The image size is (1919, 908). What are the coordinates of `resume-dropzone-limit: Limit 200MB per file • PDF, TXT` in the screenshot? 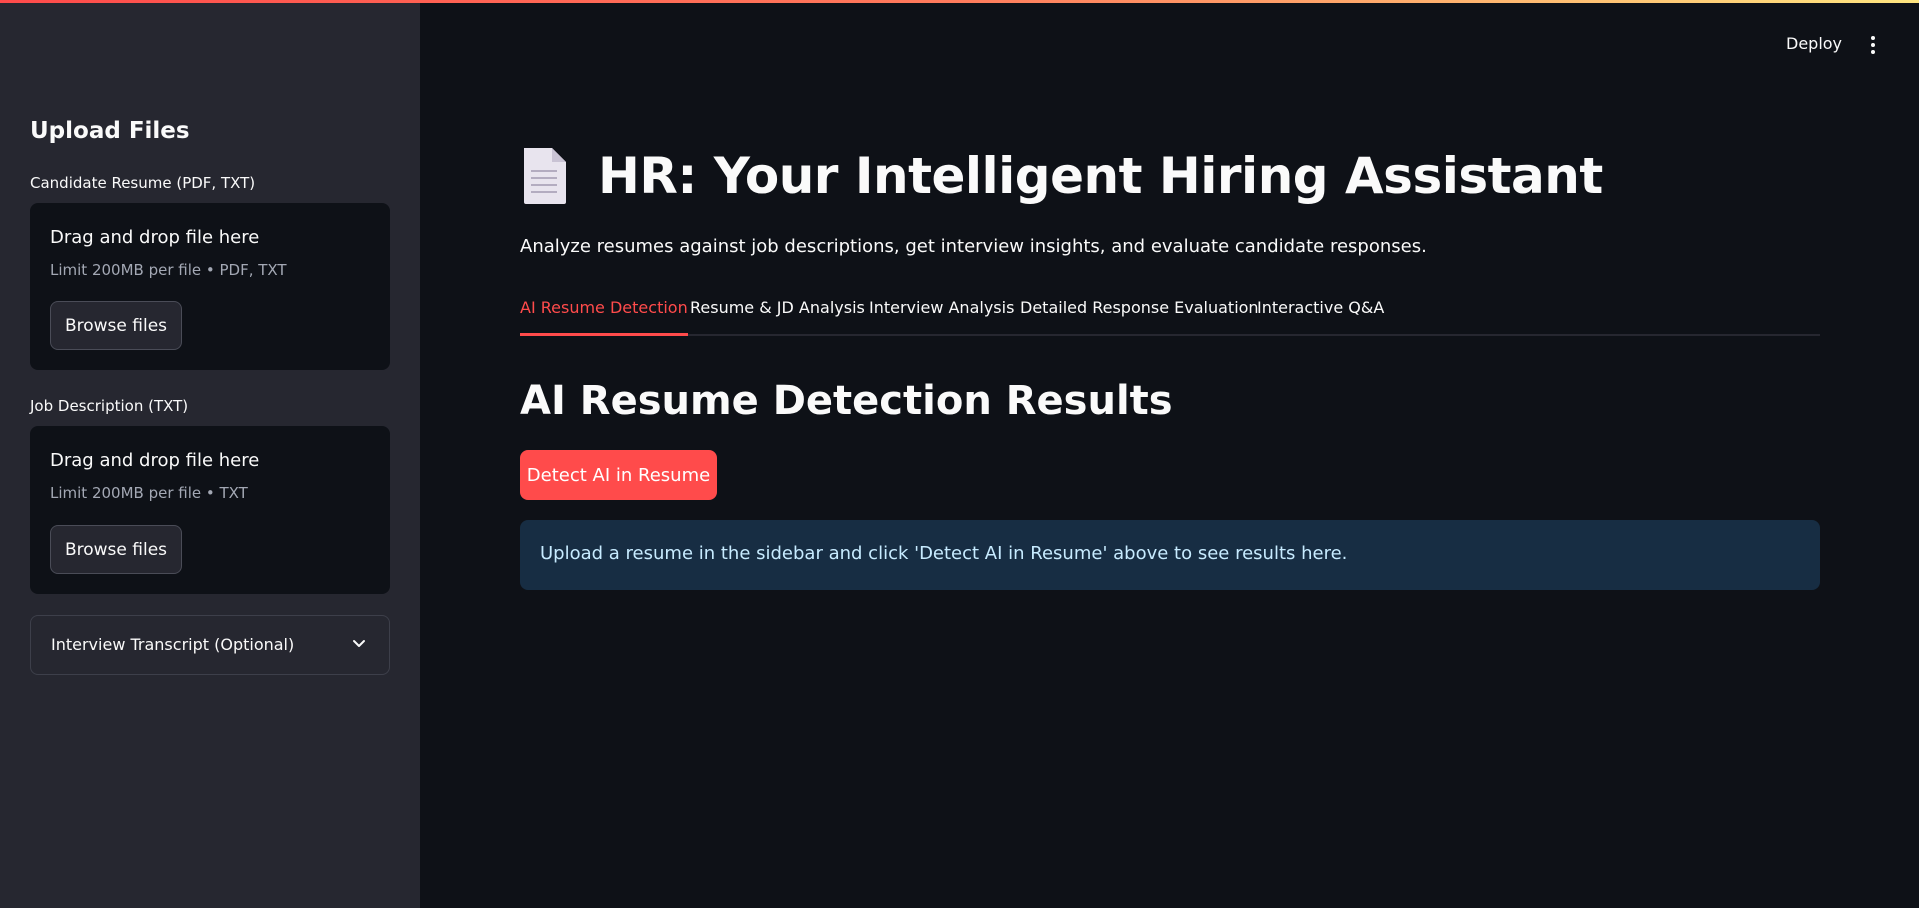 It's located at (168, 270).